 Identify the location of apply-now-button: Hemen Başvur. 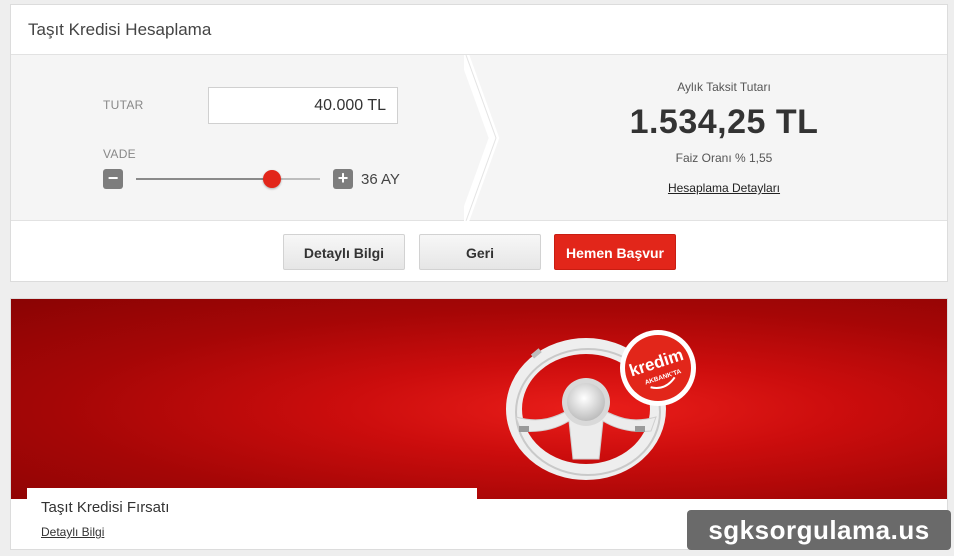
(615, 252).